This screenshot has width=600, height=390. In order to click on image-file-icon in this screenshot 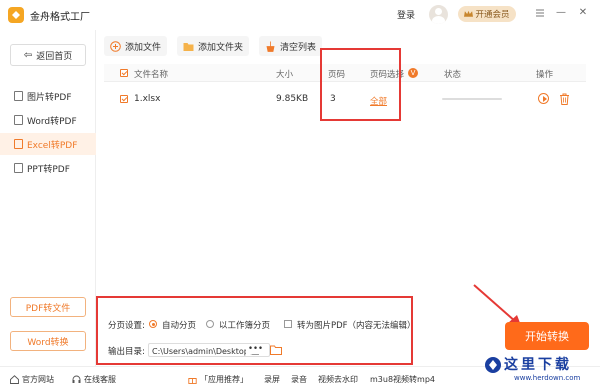, I will do `click(18, 96)`.